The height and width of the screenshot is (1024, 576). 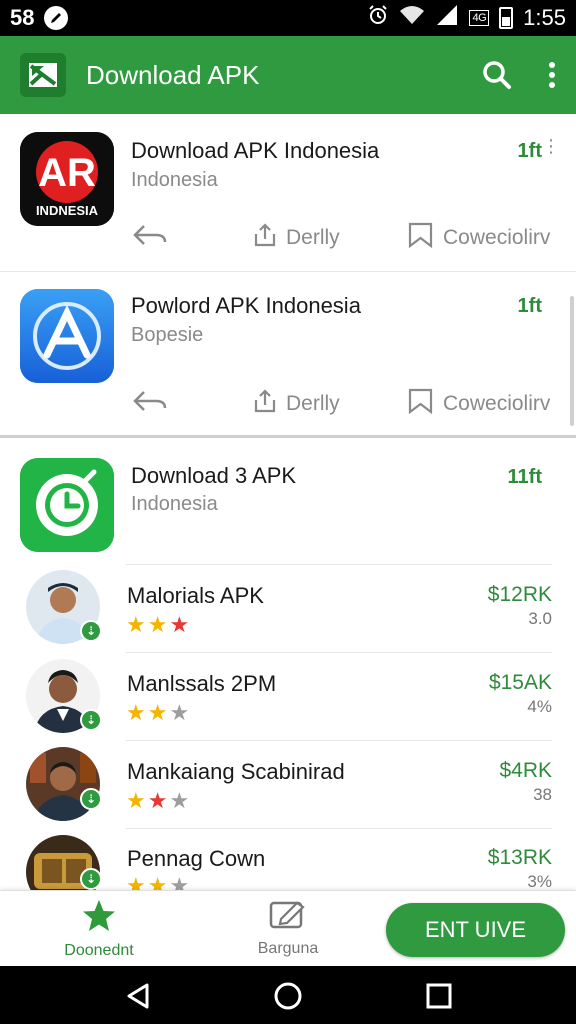 I want to click on list-item-title: Manlssals 2PM, so click(x=202, y=683).